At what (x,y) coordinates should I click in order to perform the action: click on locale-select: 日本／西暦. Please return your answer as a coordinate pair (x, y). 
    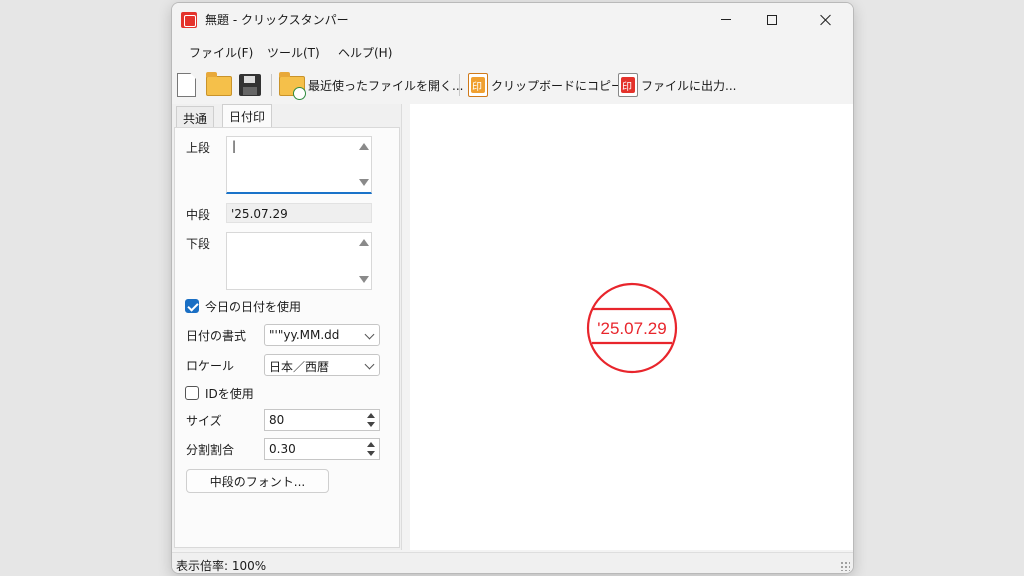
    Looking at the image, I should click on (322, 365).